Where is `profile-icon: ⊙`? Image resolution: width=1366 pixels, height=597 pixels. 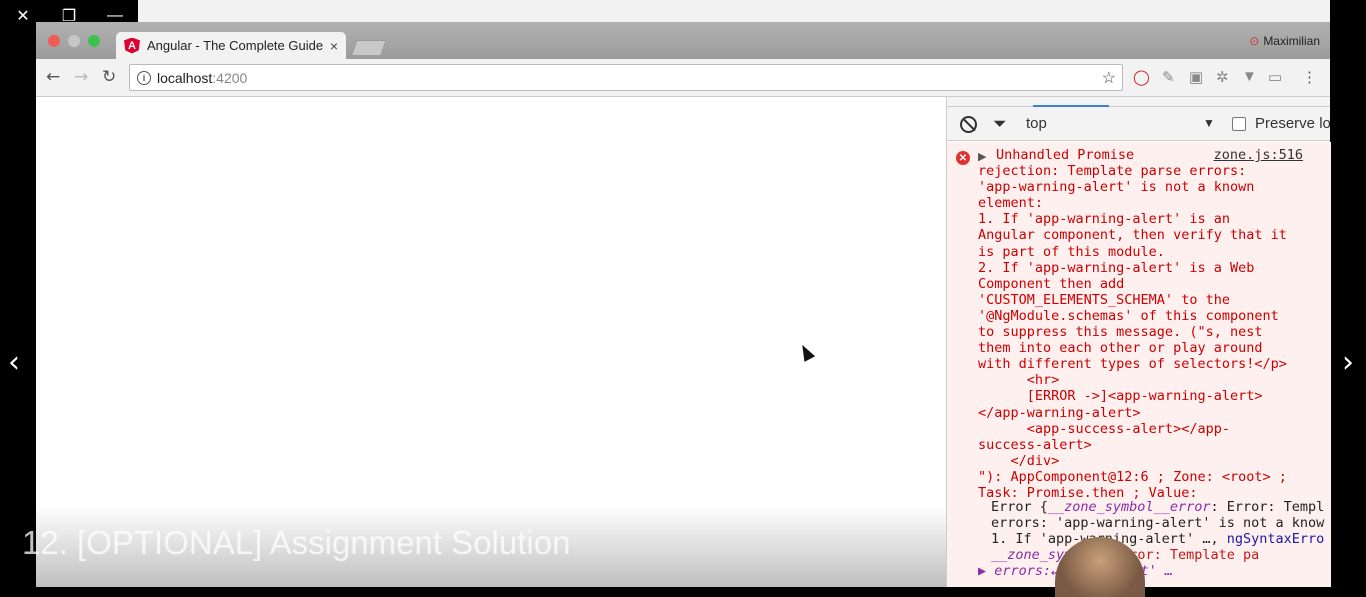 profile-icon: ⊙ is located at coordinates (1254, 41).